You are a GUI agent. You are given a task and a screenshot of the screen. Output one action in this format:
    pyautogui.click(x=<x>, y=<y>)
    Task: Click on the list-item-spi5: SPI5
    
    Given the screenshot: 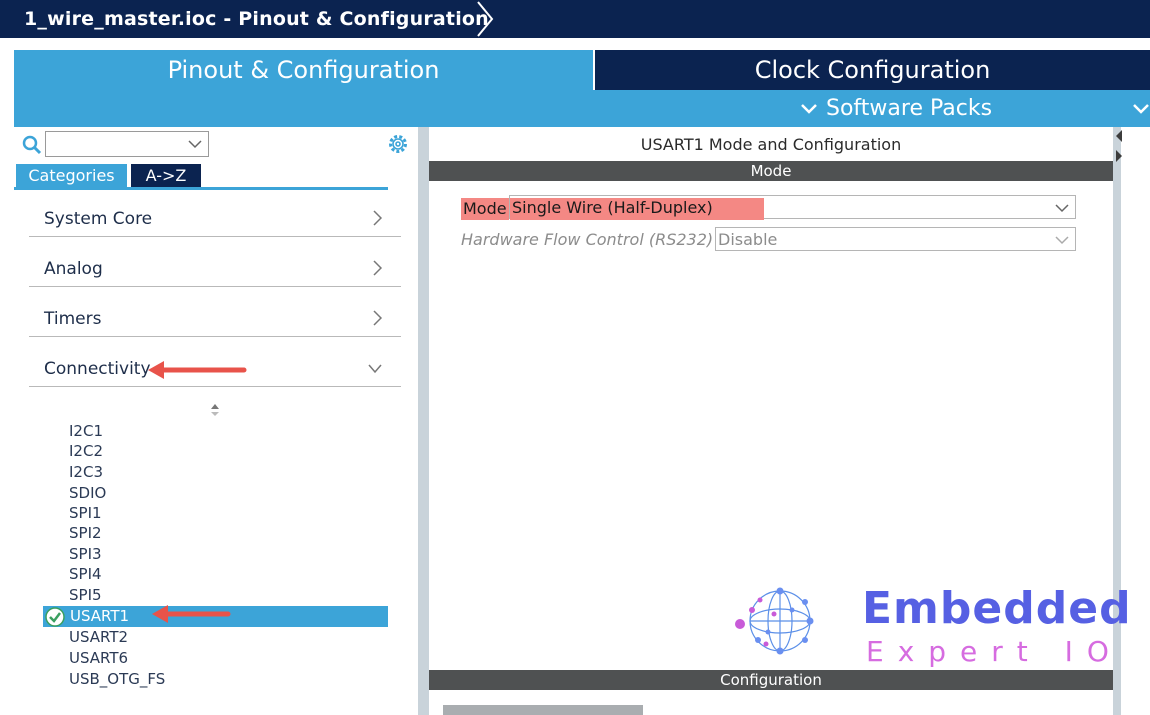 What is the action you would take?
    pyautogui.click(x=85, y=595)
    